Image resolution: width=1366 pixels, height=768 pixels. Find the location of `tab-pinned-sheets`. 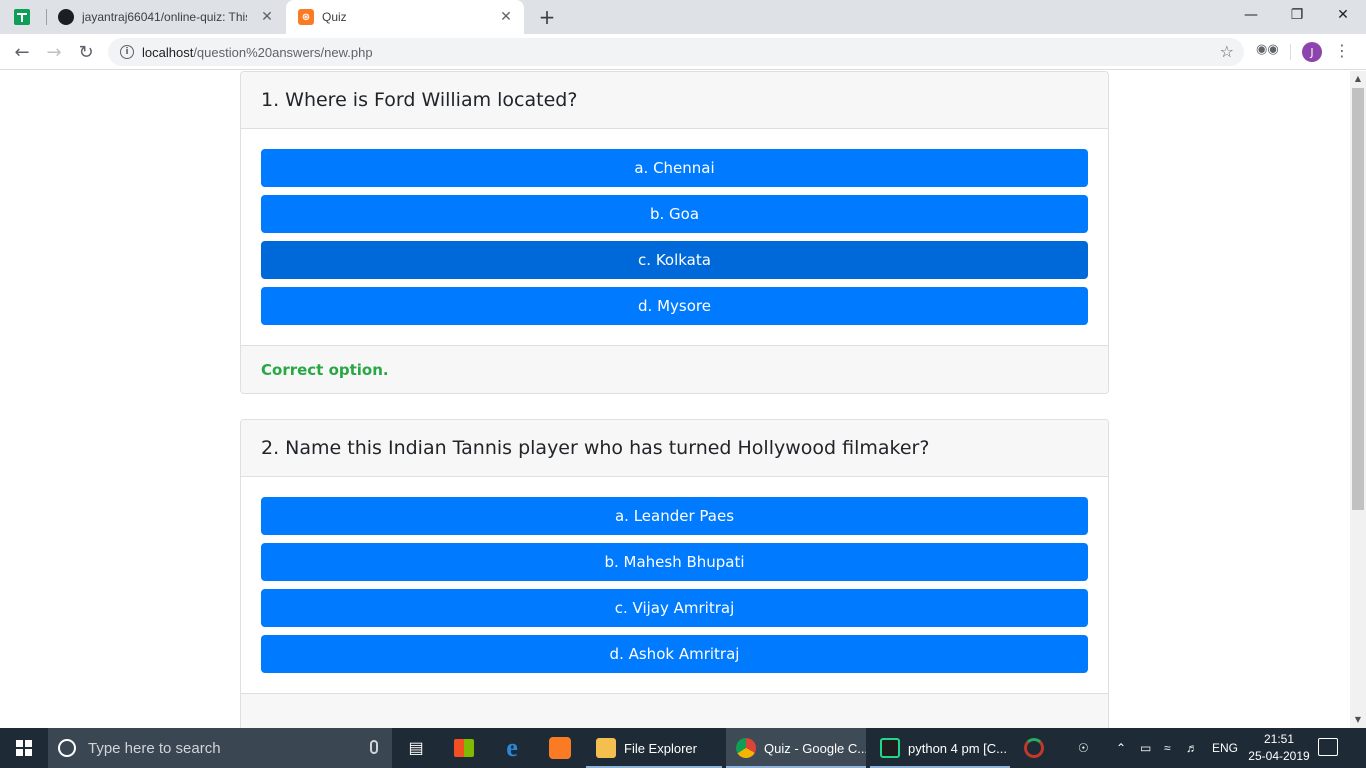

tab-pinned-sheets is located at coordinates (22, 17).